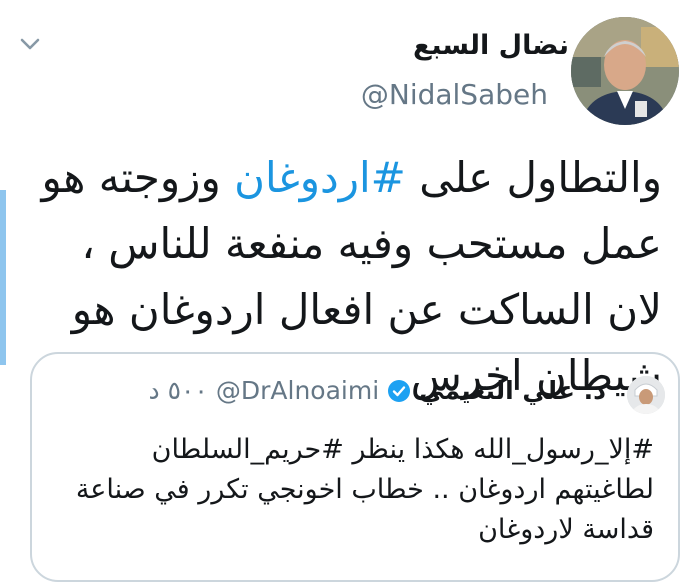 The height and width of the screenshot is (582, 700). Describe the element at coordinates (625, 71) in the screenshot. I see `author-avatar` at that location.